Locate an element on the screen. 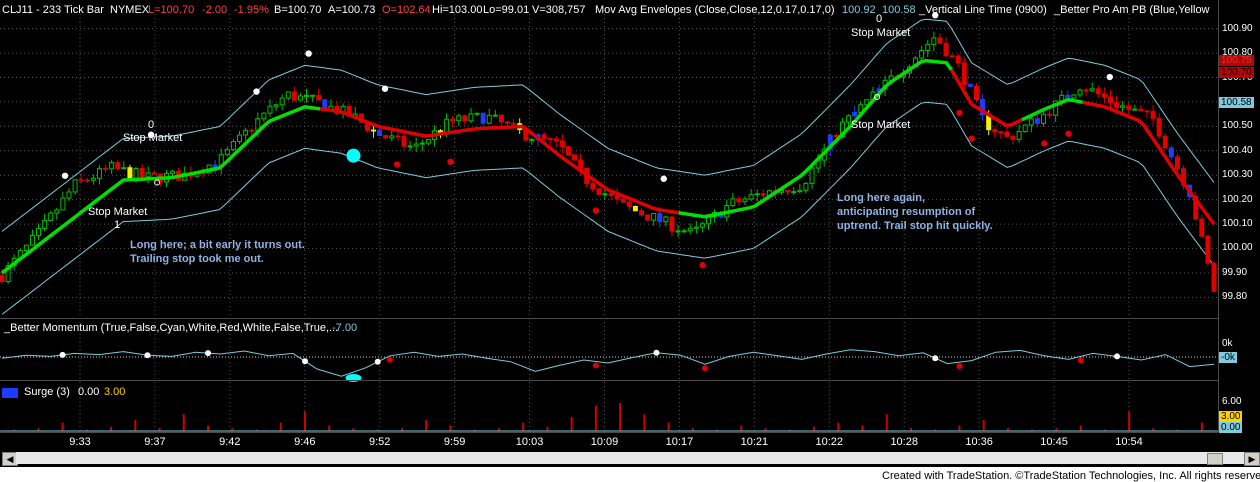 This screenshot has width=1260, height=482. envelope-lower-value: 100.58 is located at coordinates (899, 10).